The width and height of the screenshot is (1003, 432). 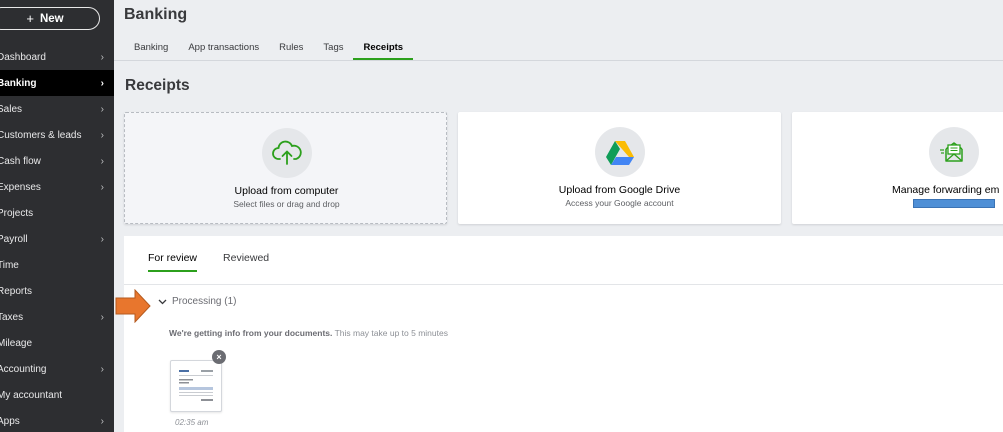 What do you see at coordinates (157, 85) in the screenshot?
I see `receipts-title: Receipts` at bounding box center [157, 85].